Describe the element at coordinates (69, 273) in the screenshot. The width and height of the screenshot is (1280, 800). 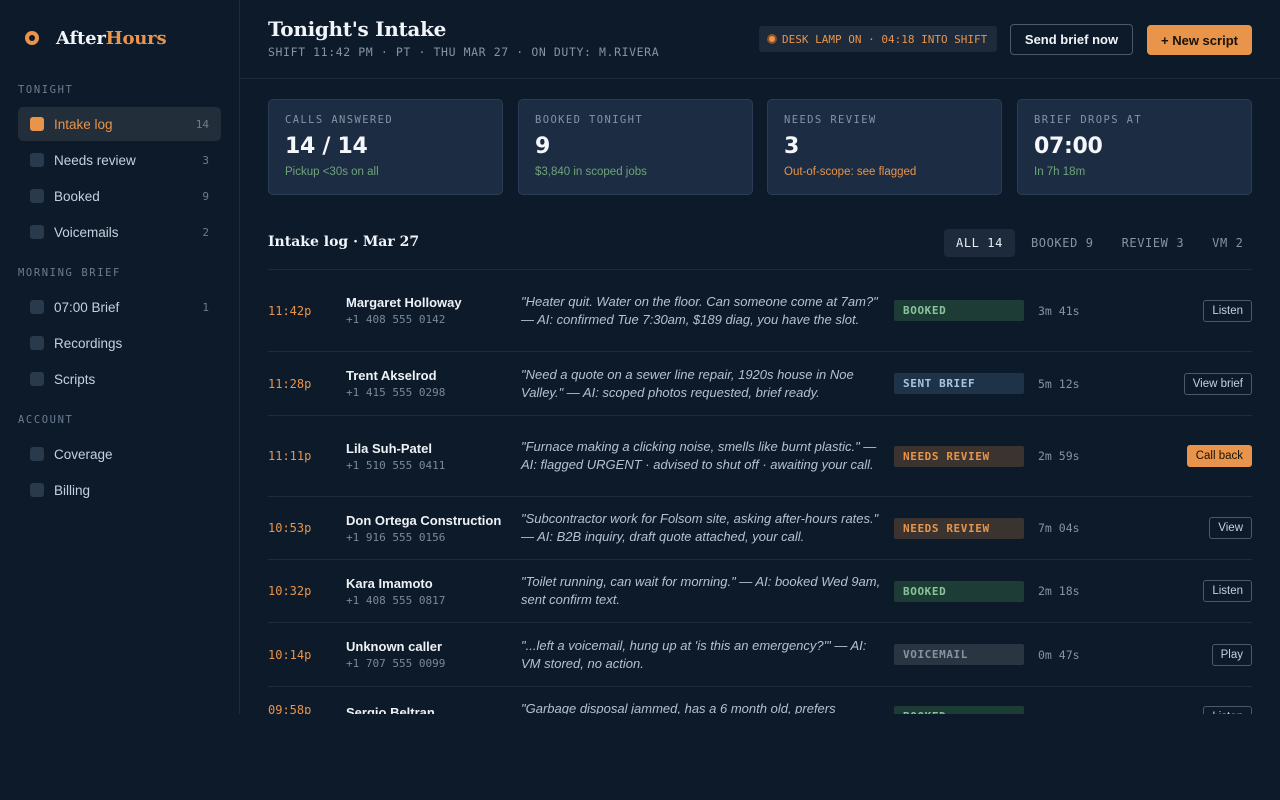
I see `sidebar-section-morning-brief: MORNING BRIEF` at that location.